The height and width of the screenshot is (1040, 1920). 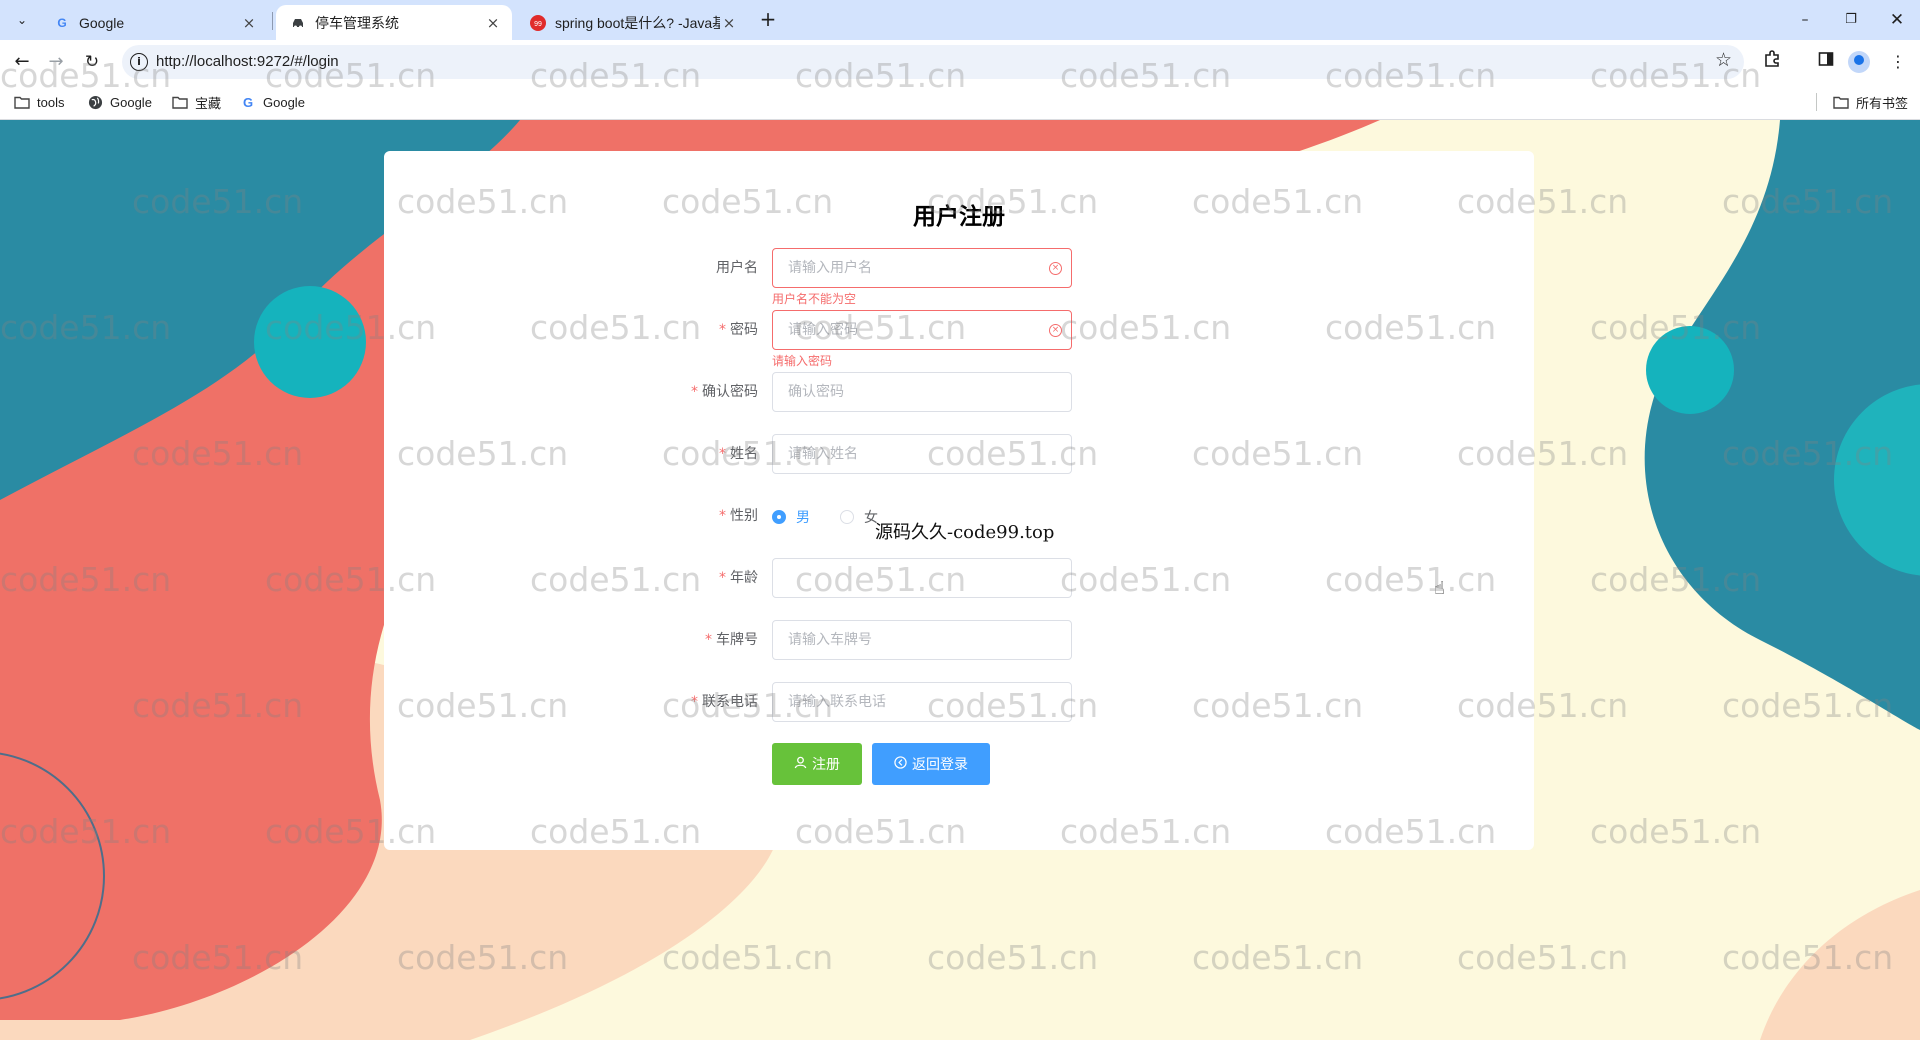 I want to click on minimize-icon: –, so click(x=1805, y=20).